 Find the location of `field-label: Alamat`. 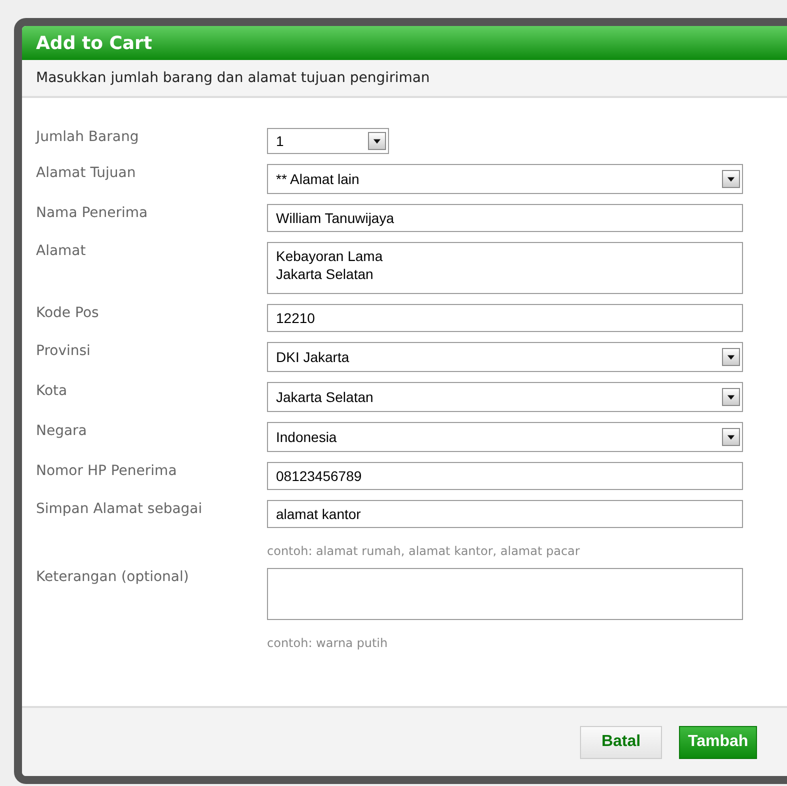

field-label: Alamat is located at coordinates (61, 251).